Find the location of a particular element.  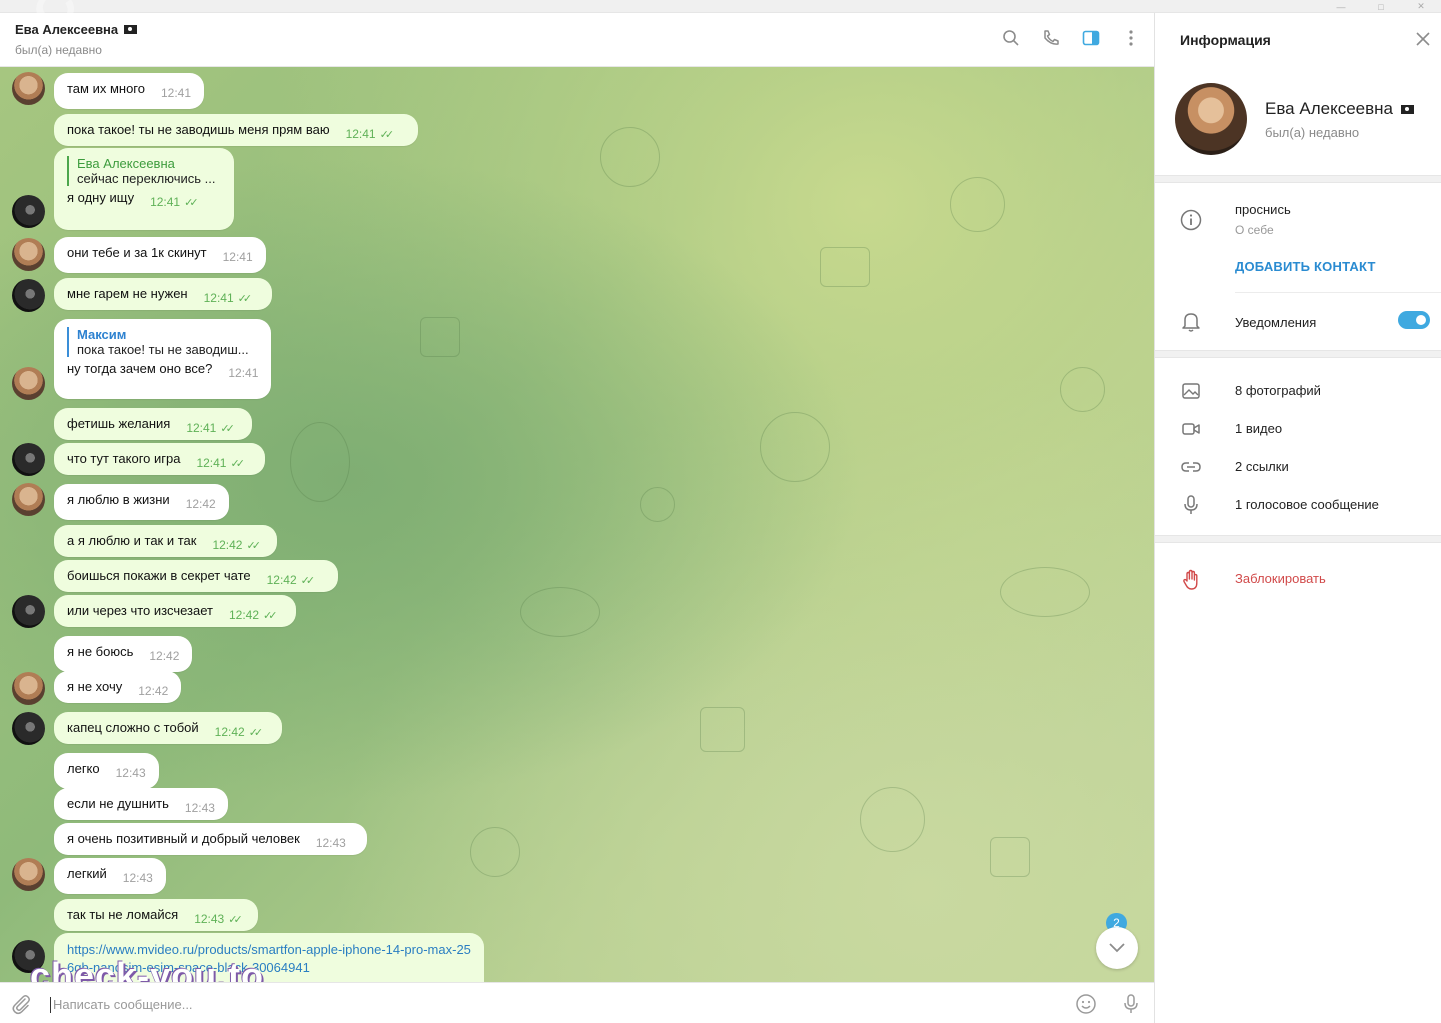

chat-title-text: Ева Алексеевна is located at coordinates (67, 29).